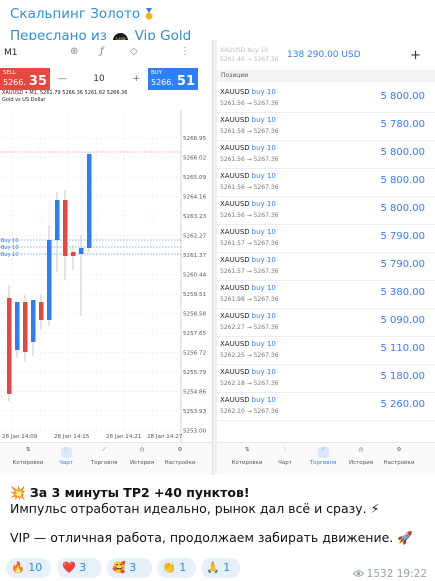  What do you see at coordinates (326, 406) in the screenshot?
I see `position-row: XAUUSD buy 10 5262.10 → 5267.36 5 260.00` at bounding box center [326, 406].